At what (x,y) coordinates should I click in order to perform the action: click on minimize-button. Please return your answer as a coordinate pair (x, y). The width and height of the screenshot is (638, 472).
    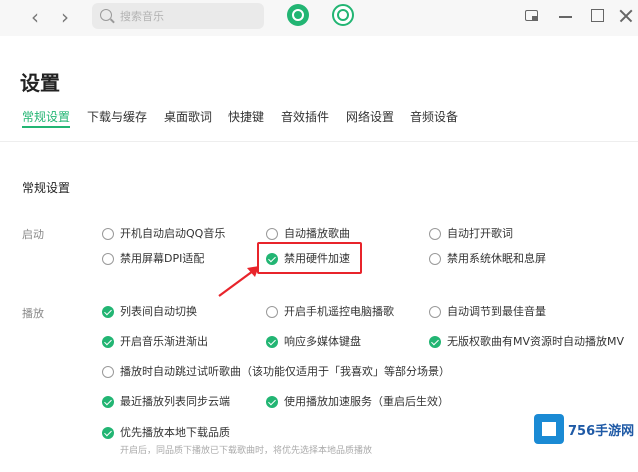
    Looking at the image, I should click on (566, 16).